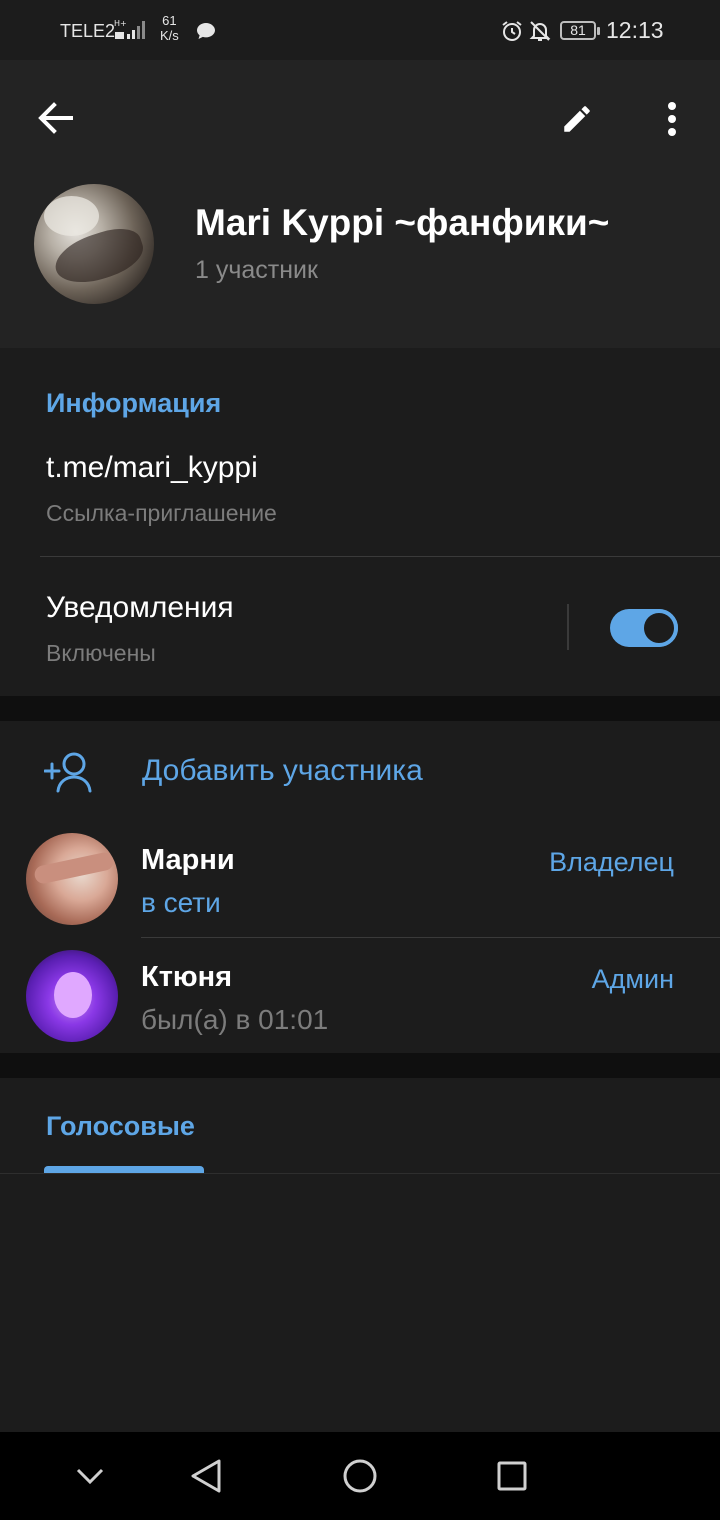 The height and width of the screenshot is (1520, 720). I want to click on square-recents-icon, so click(512, 1476).